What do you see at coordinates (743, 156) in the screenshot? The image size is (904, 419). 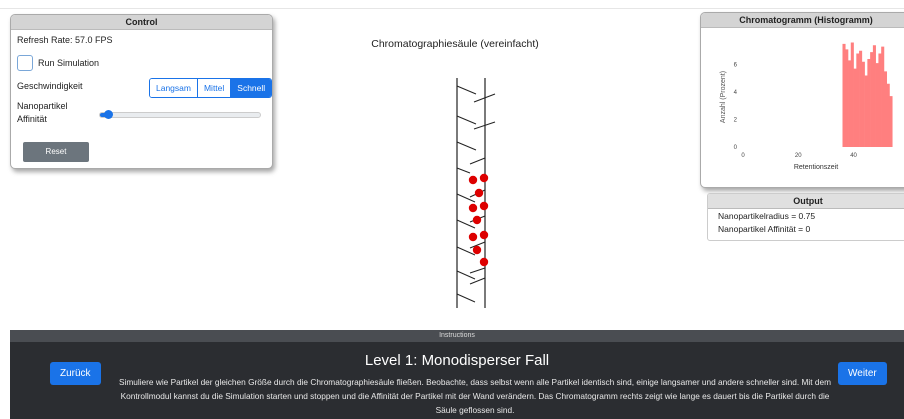 I see `x-tick-label: 0` at bounding box center [743, 156].